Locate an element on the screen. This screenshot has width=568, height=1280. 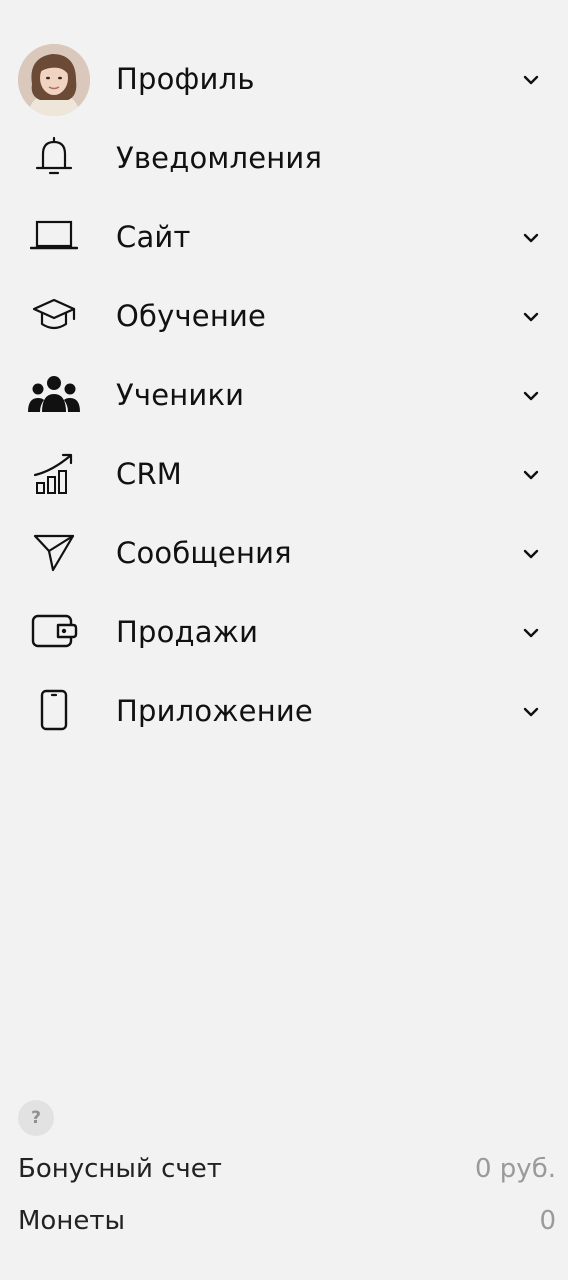
menu-item-label: Уведомления is located at coordinates (219, 158).